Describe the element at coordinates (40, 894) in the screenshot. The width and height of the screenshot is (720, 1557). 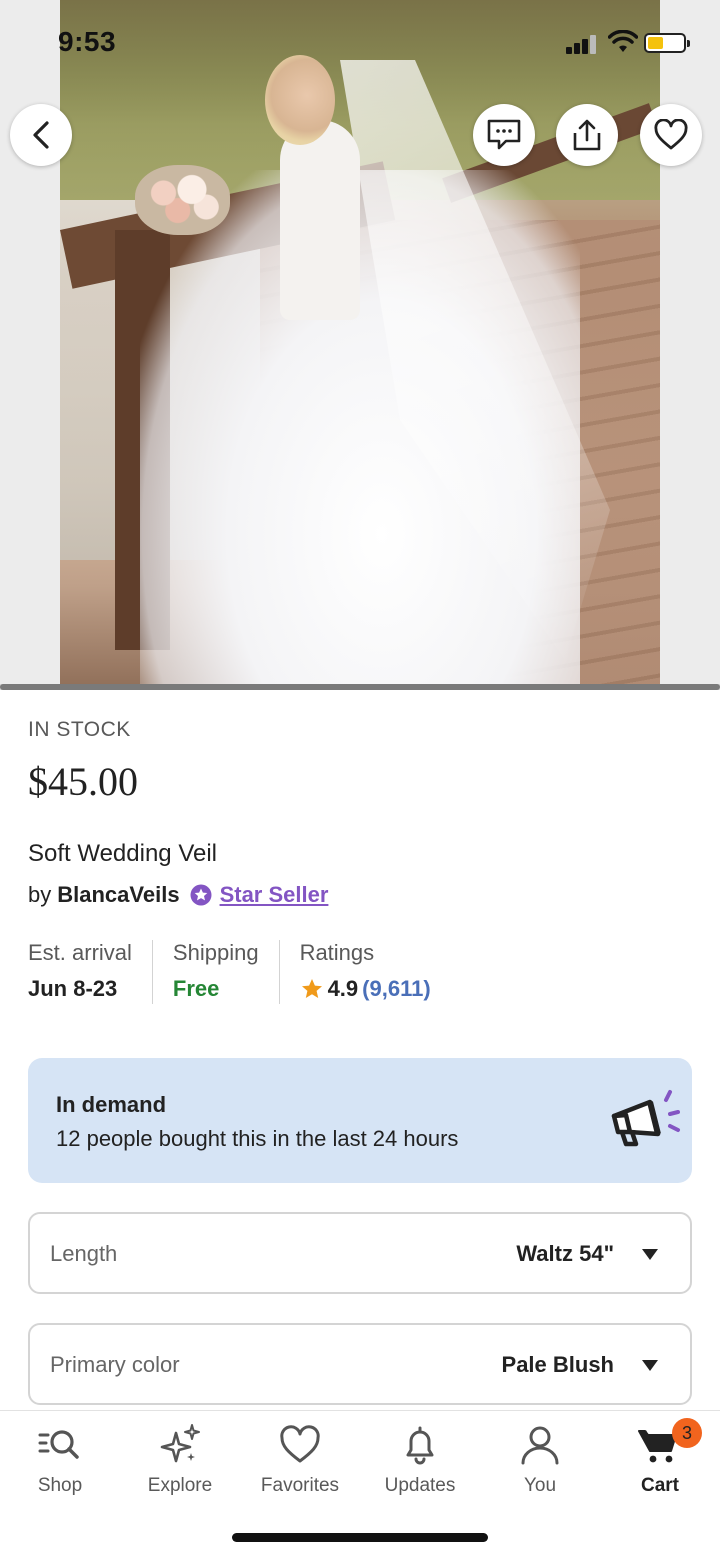
I see `by-label: by` at that location.